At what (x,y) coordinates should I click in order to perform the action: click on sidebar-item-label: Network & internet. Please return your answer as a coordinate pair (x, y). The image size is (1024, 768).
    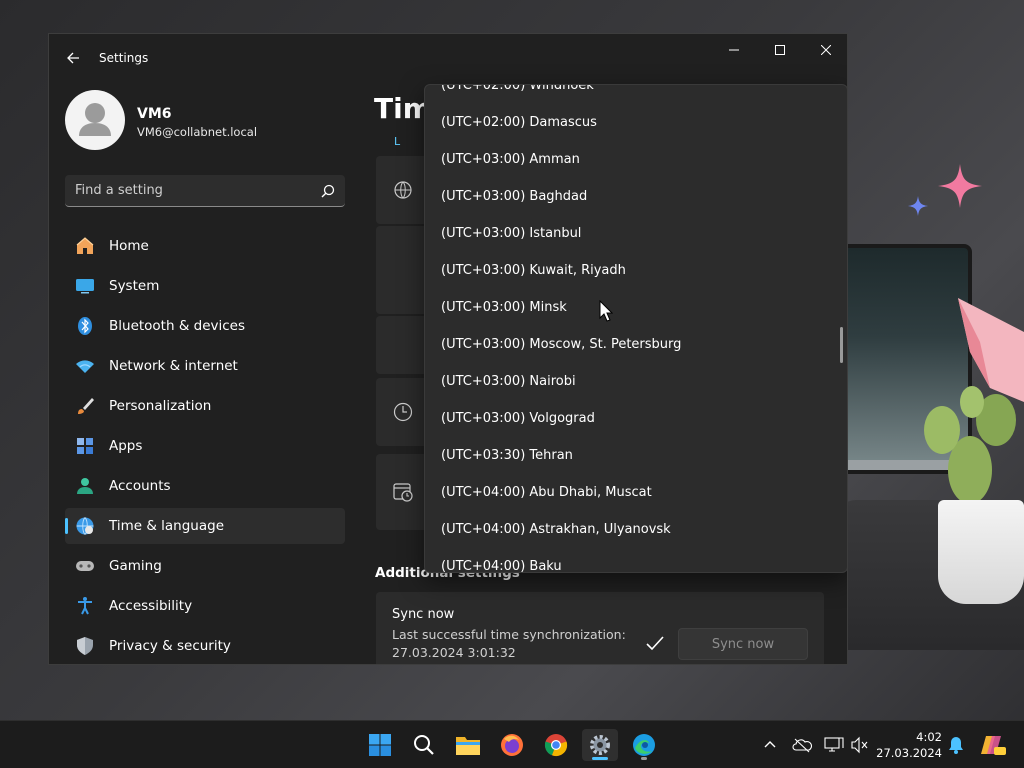
    Looking at the image, I should click on (173, 366).